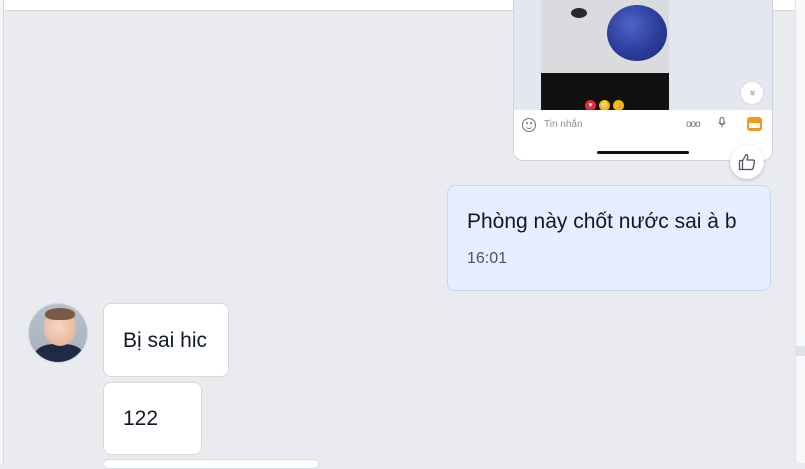  I want to click on message-text: Phòng này chốt nước sai à b, so click(602, 221).